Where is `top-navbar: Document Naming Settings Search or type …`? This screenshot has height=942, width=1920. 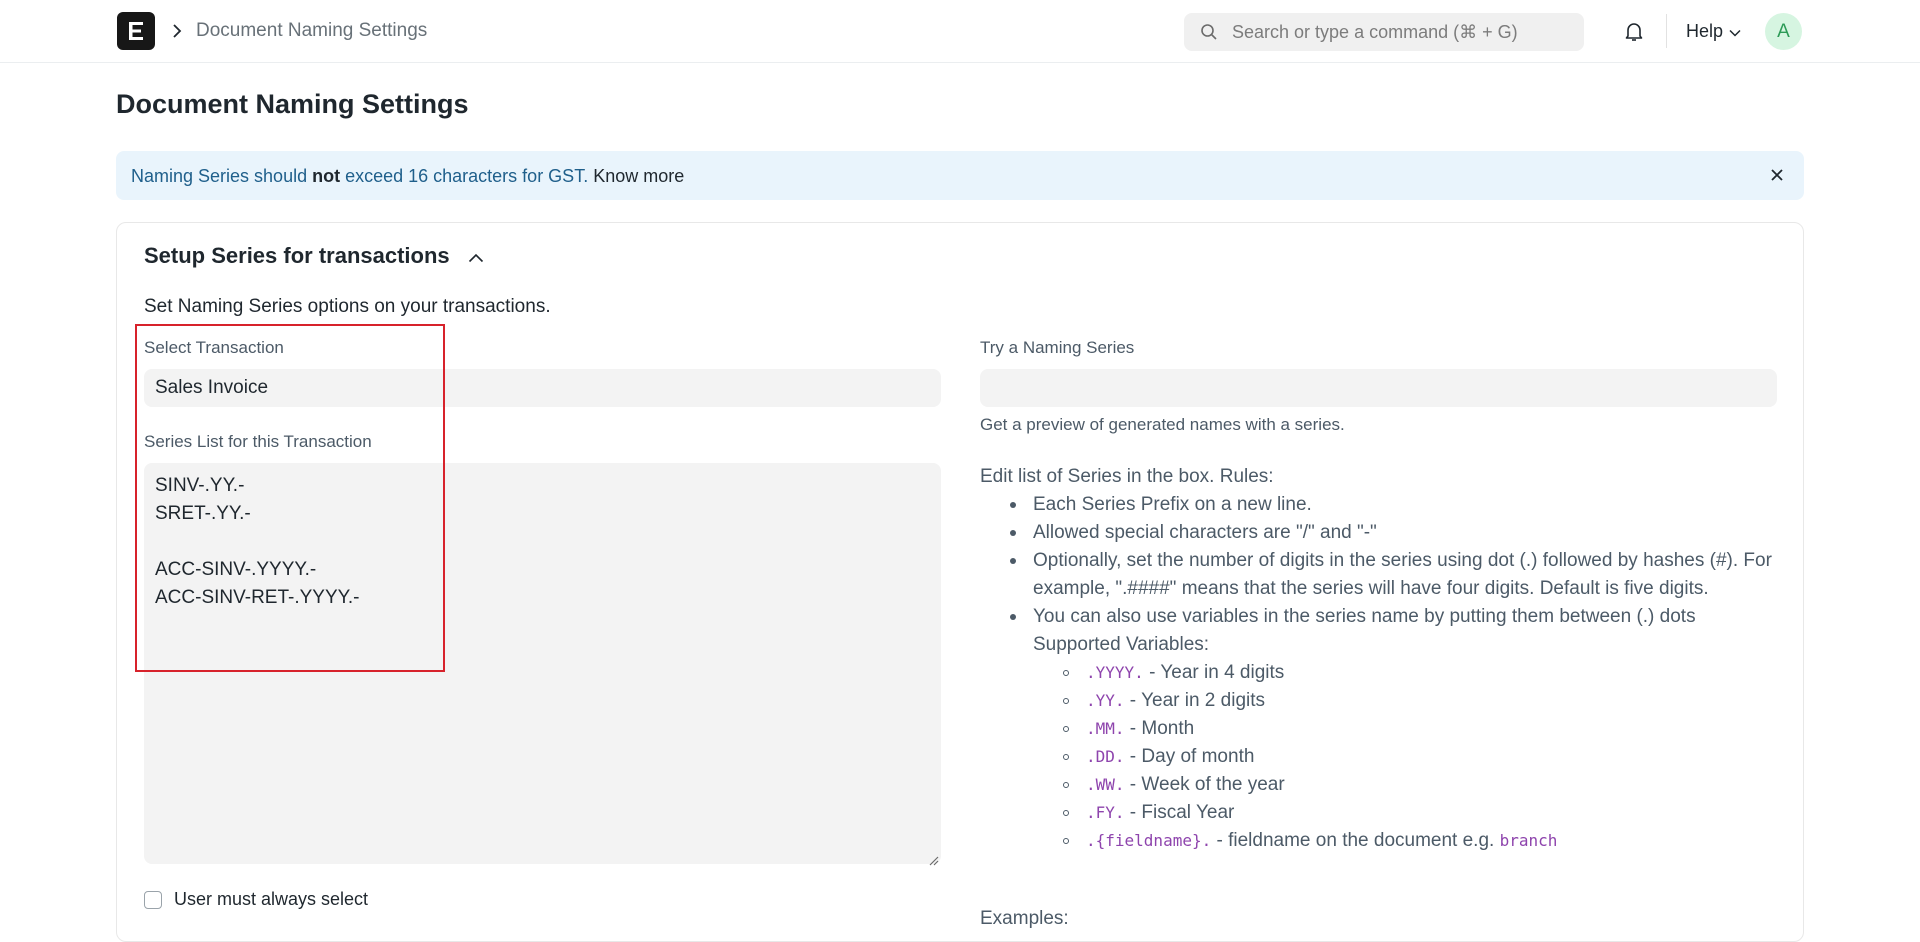
top-navbar: Document Naming Settings Search or type … is located at coordinates (960, 31).